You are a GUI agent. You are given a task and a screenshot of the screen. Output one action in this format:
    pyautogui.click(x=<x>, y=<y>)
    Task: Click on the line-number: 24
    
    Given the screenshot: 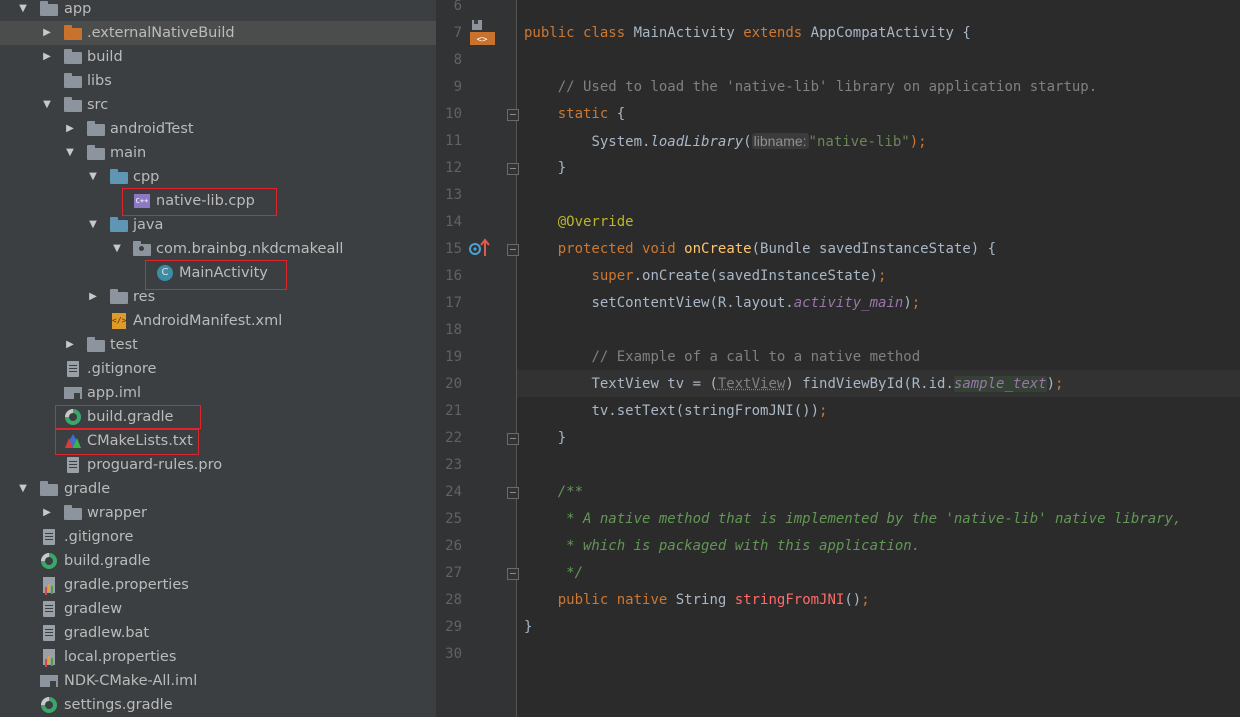 What is the action you would take?
    pyautogui.click(x=453, y=492)
    